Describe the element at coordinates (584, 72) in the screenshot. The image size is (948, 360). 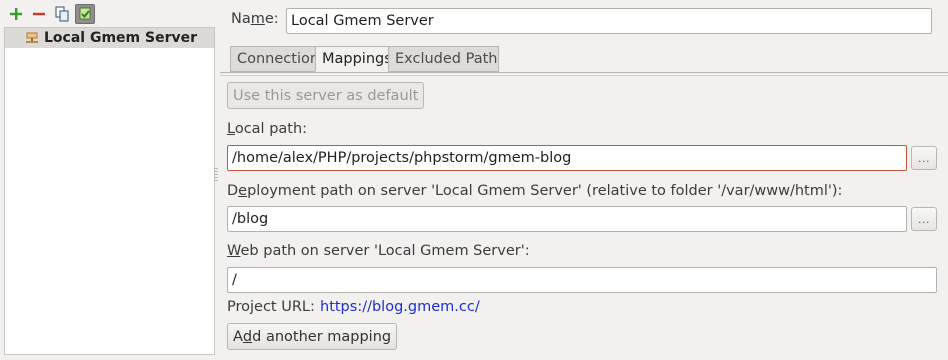
I see `tab-divider` at that location.